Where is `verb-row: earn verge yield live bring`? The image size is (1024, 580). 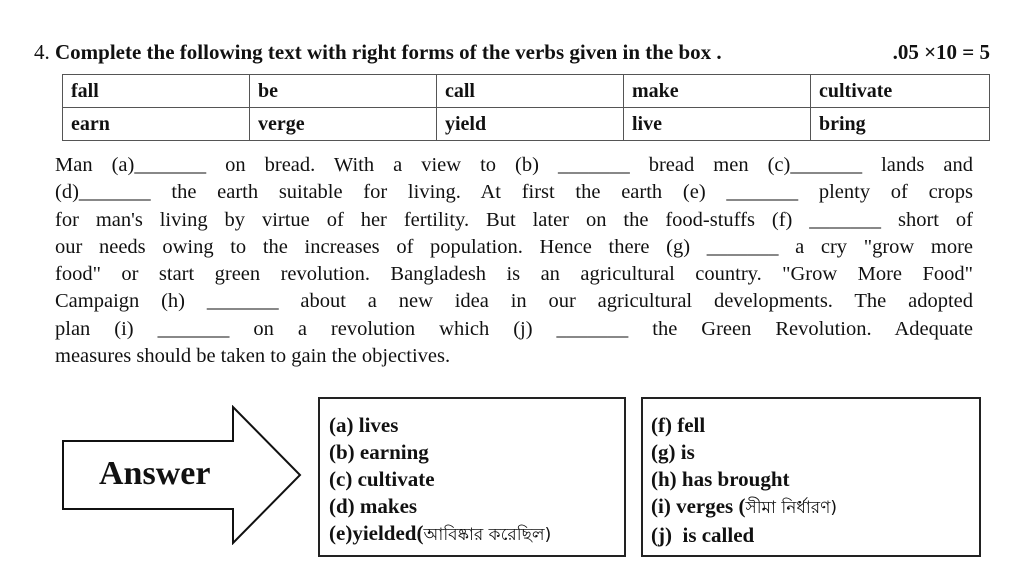 verb-row: earn verge yield live bring is located at coordinates (526, 124).